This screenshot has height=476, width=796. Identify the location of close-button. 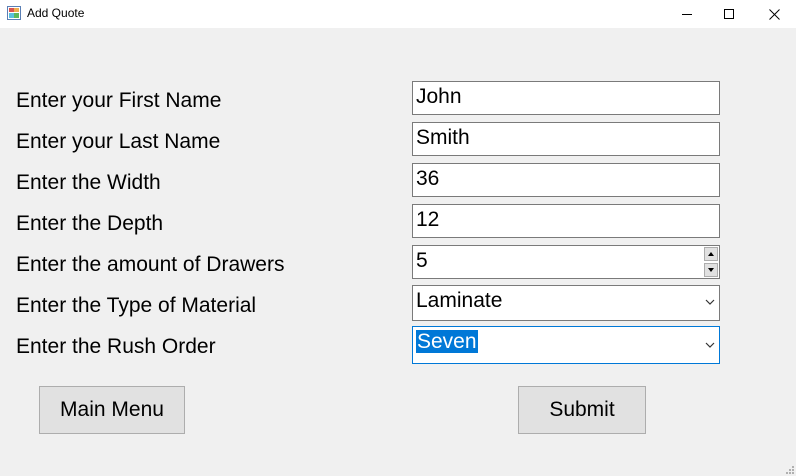
(773, 14).